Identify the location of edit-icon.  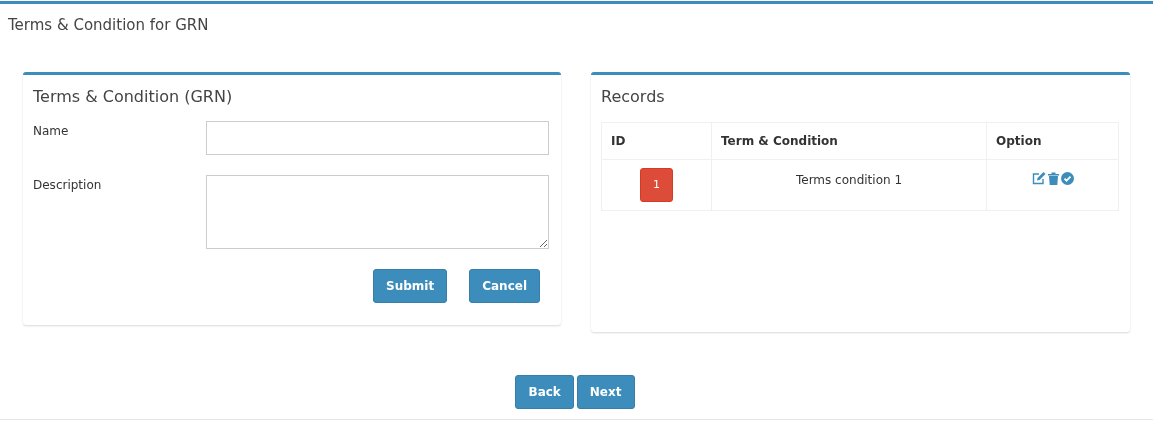
(1039, 178).